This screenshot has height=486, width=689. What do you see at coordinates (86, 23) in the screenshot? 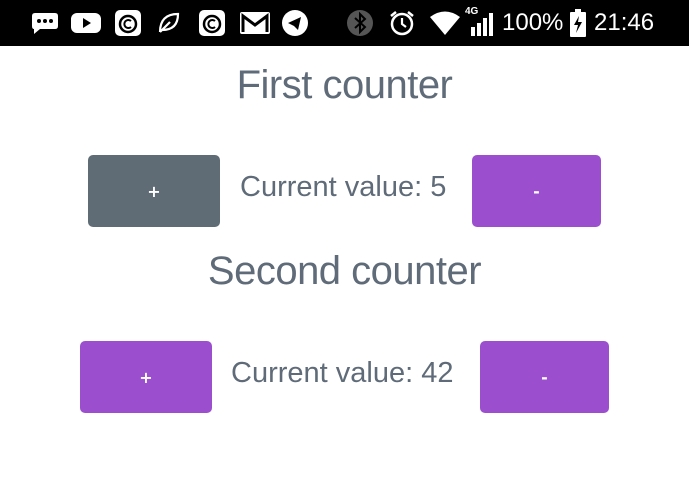
I see `youtube-icon` at bounding box center [86, 23].